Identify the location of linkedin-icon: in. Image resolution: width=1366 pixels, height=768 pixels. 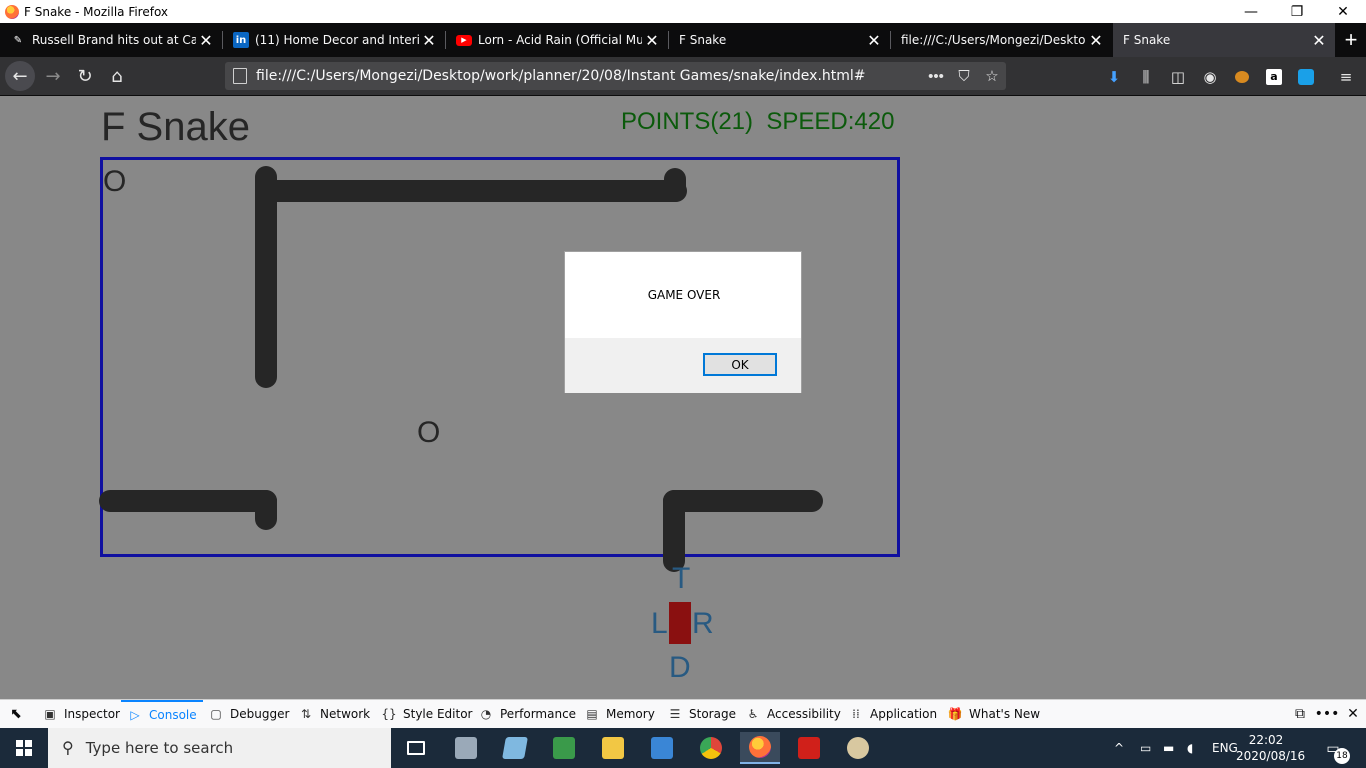
(241, 40).